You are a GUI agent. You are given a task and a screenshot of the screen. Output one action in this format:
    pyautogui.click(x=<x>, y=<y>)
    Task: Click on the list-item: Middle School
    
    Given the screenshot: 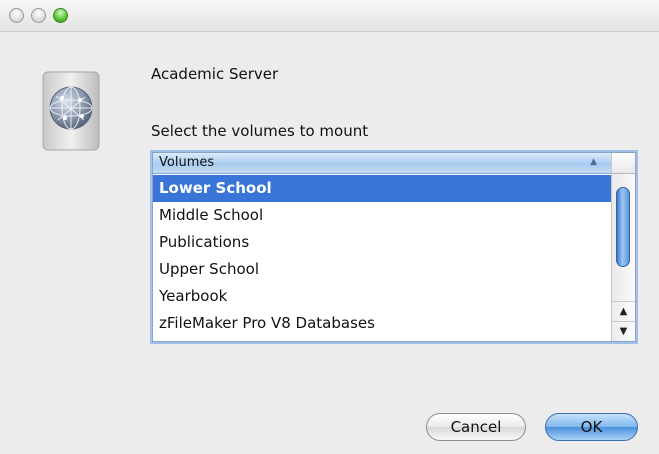 What is the action you would take?
    pyautogui.click(x=382, y=215)
    